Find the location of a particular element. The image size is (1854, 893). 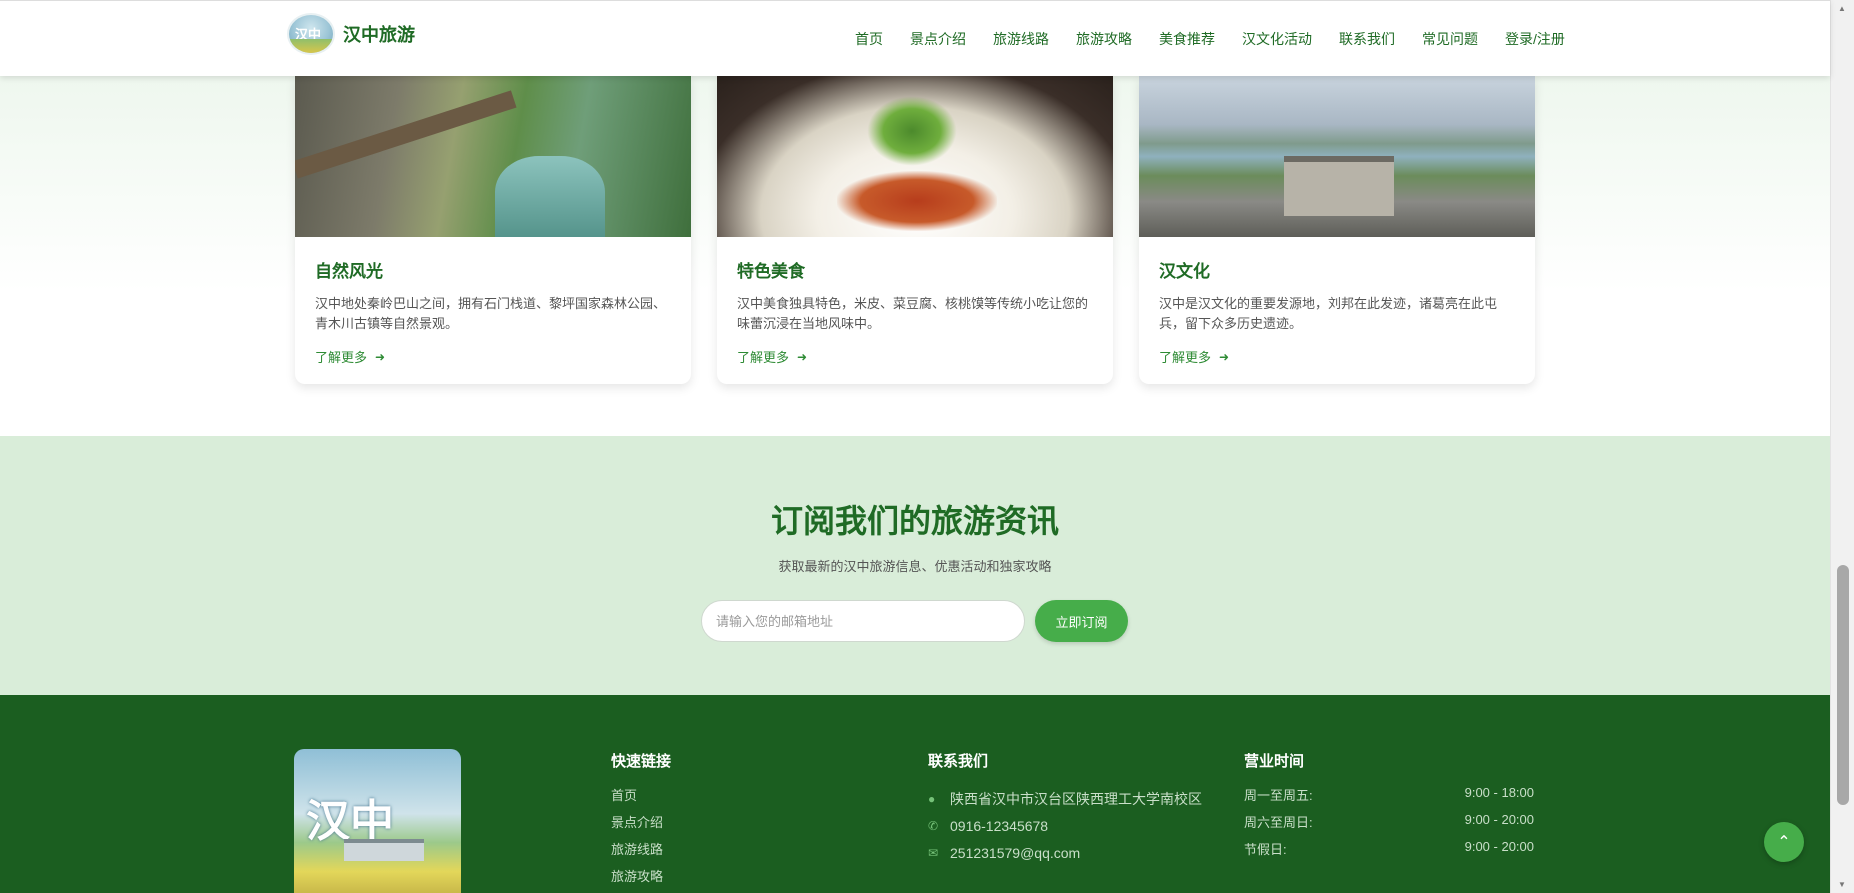

contact-address: ● 陕西省汉中市汉台区陕西理工大学南校区 is located at coordinates (1065, 798).